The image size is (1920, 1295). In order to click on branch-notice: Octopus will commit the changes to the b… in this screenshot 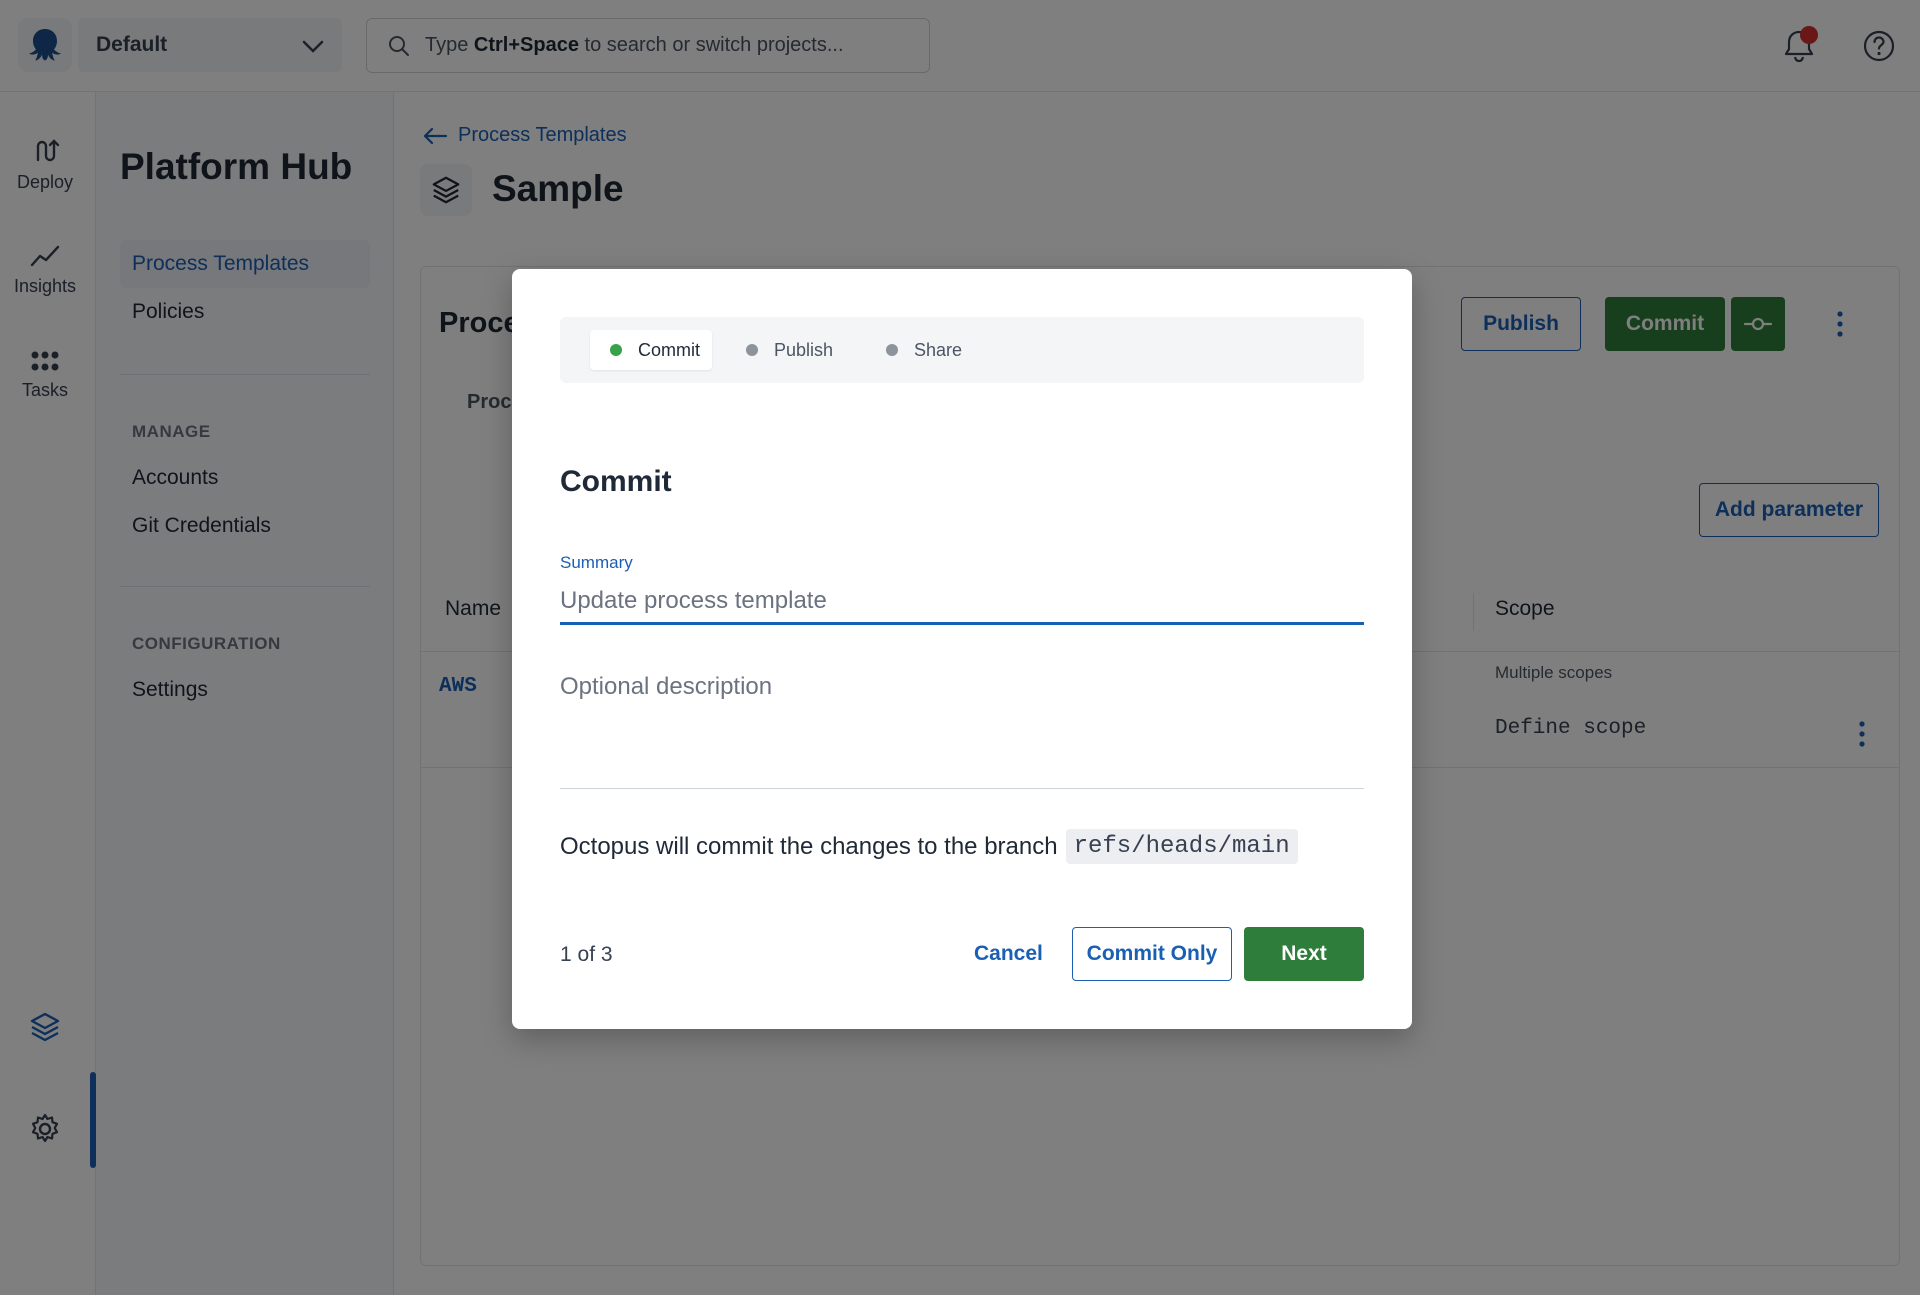, I will do `click(929, 846)`.